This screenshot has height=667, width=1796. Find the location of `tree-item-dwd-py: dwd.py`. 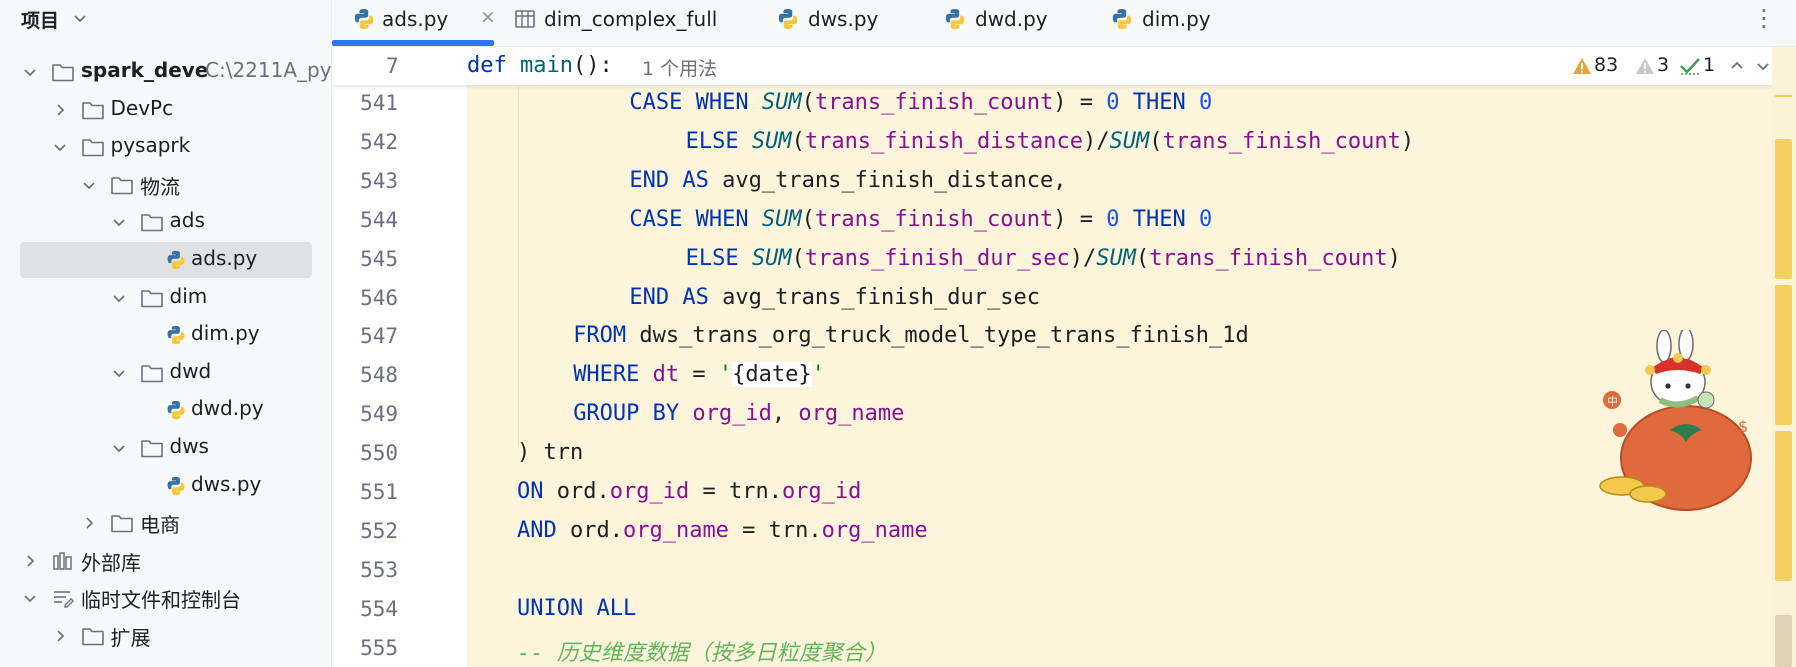

tree-item-dwd-py: dwd.py is located at coordinates (165, 409).